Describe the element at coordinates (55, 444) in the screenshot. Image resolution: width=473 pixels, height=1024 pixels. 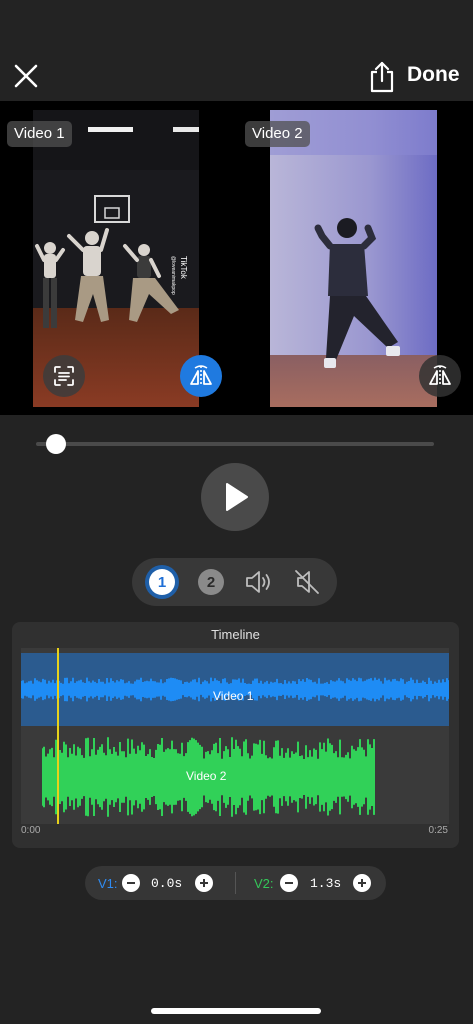
I see `scrubber-thumb` at that location.